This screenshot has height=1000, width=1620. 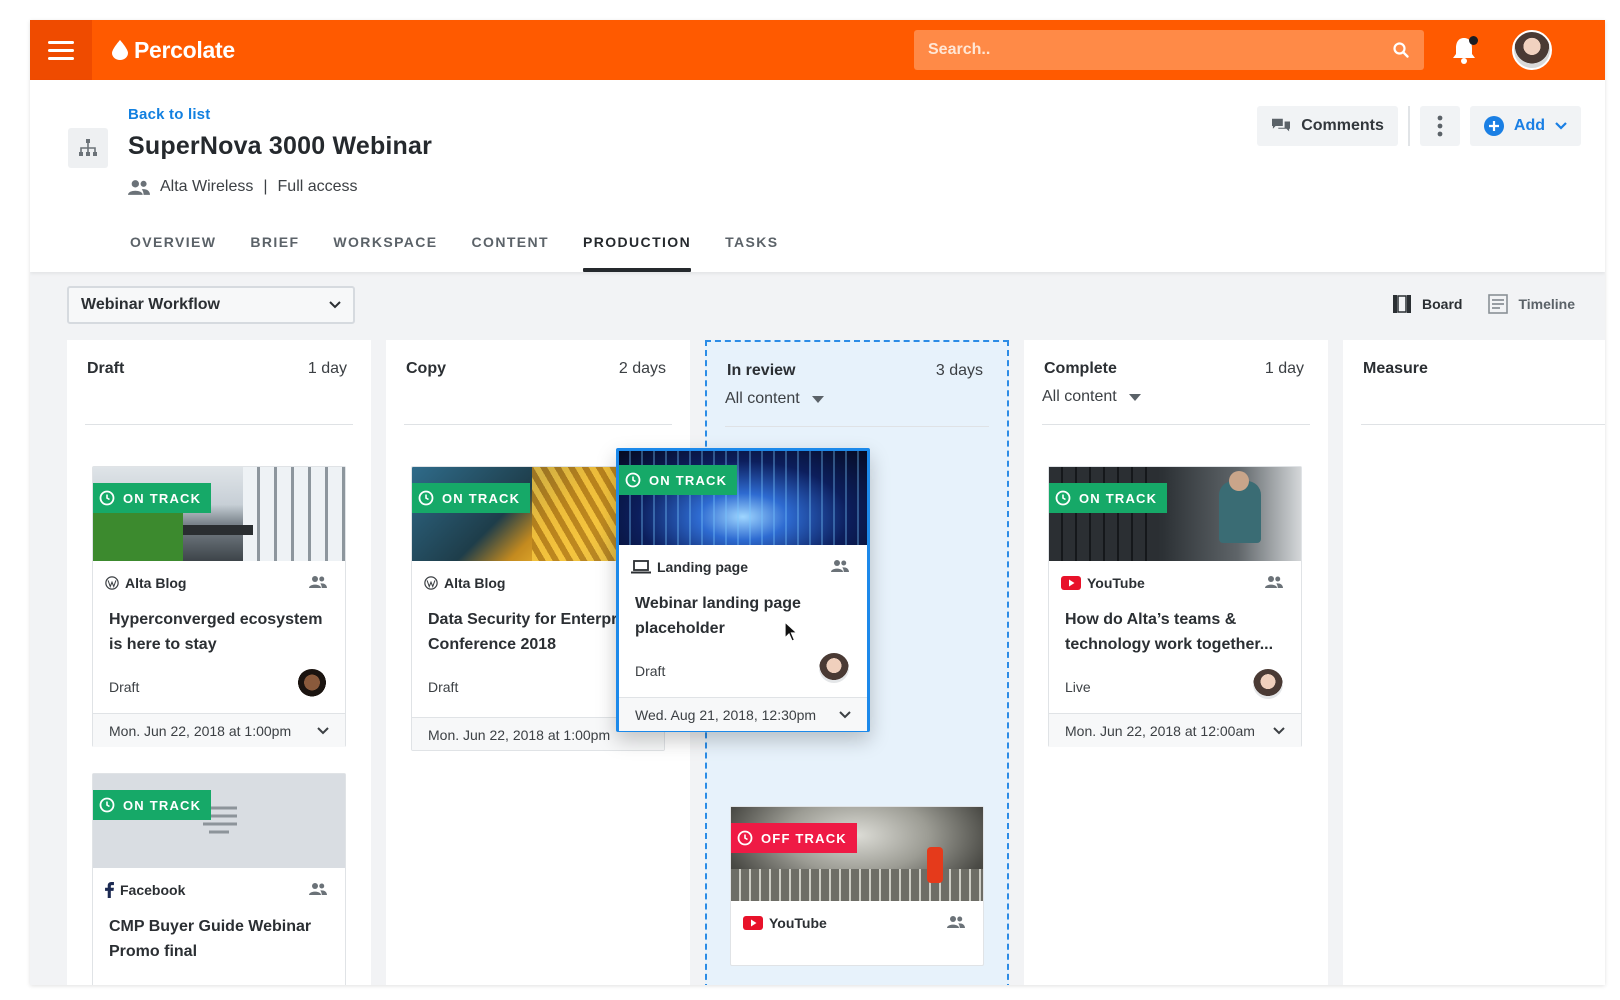 What do you see at coordinates (1464, 50) in the screenshot?
I see `notifications-button` at bounding box center [1464, 50].